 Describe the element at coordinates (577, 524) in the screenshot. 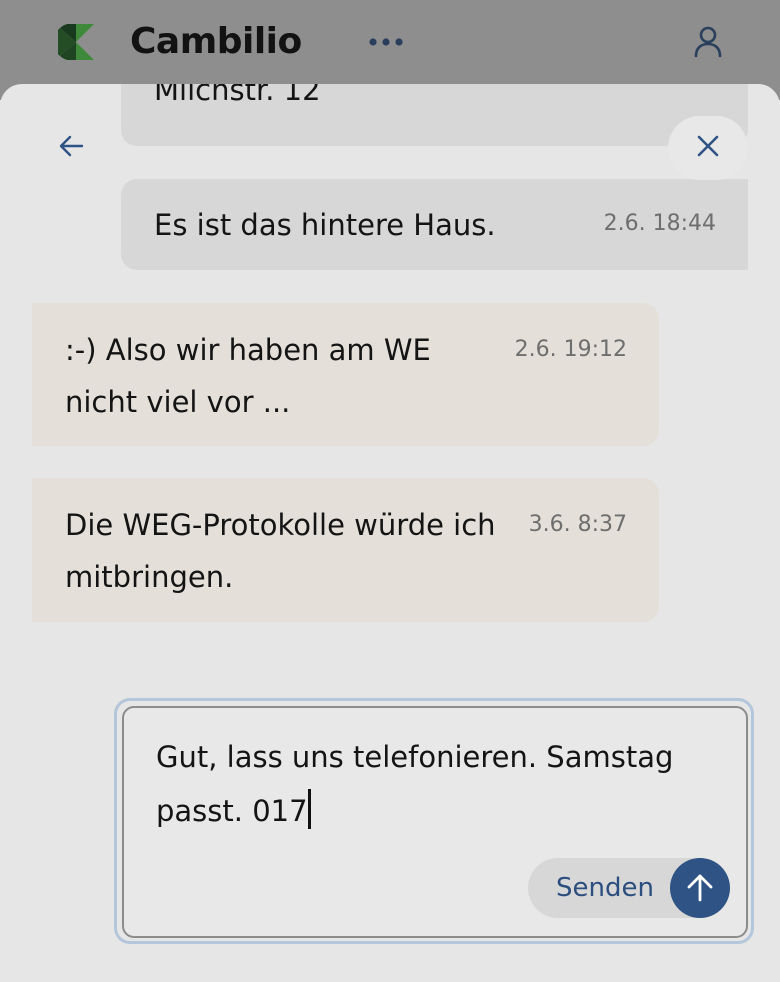

I see `message-timestamp: 3.6. 8:37` at that location.